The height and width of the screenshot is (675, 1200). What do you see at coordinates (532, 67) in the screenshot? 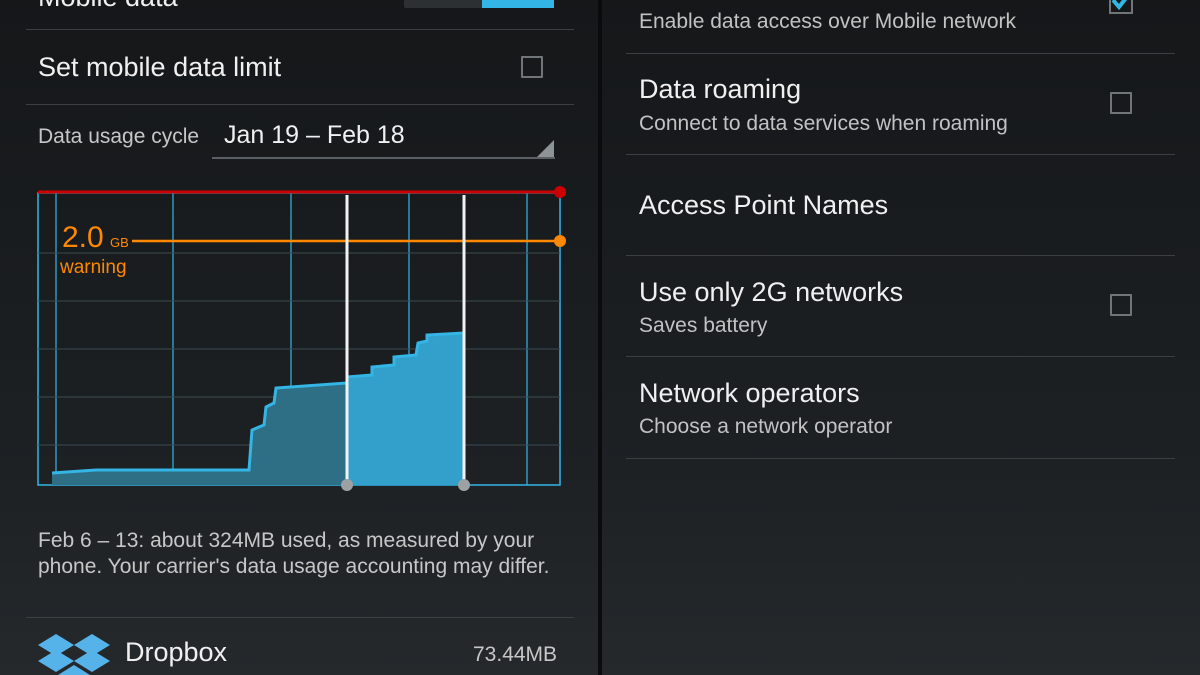
I see `set-limit-checkbox` at bounding box center [532, 67].